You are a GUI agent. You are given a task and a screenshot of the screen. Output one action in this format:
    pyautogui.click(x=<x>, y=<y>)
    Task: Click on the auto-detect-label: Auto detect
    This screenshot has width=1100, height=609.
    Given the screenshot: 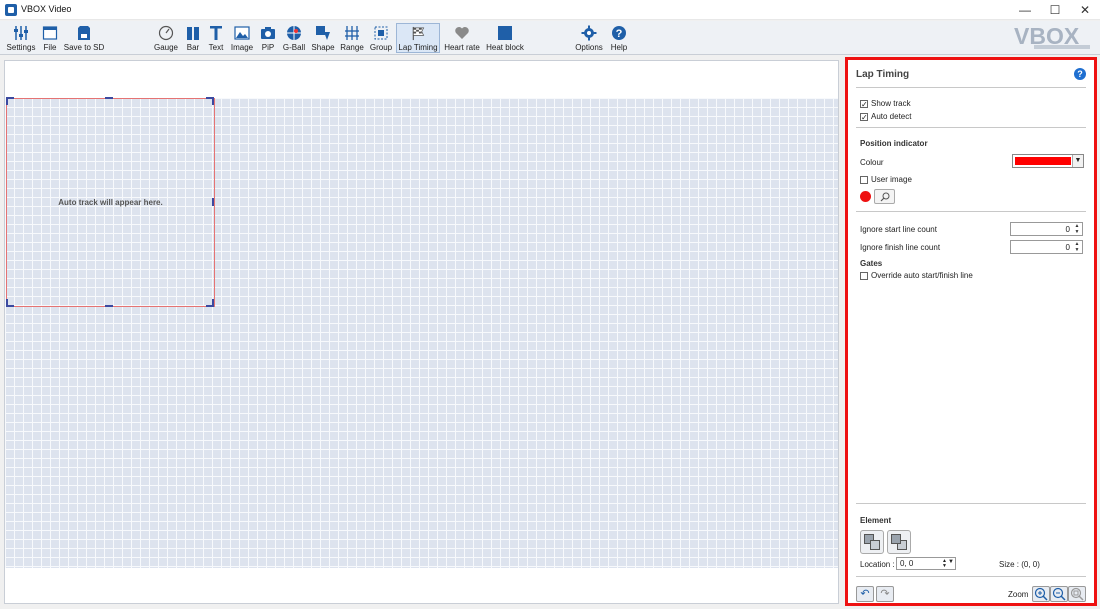 What is the action you would take?
    pyautogui.click(x=891, y=116)
    